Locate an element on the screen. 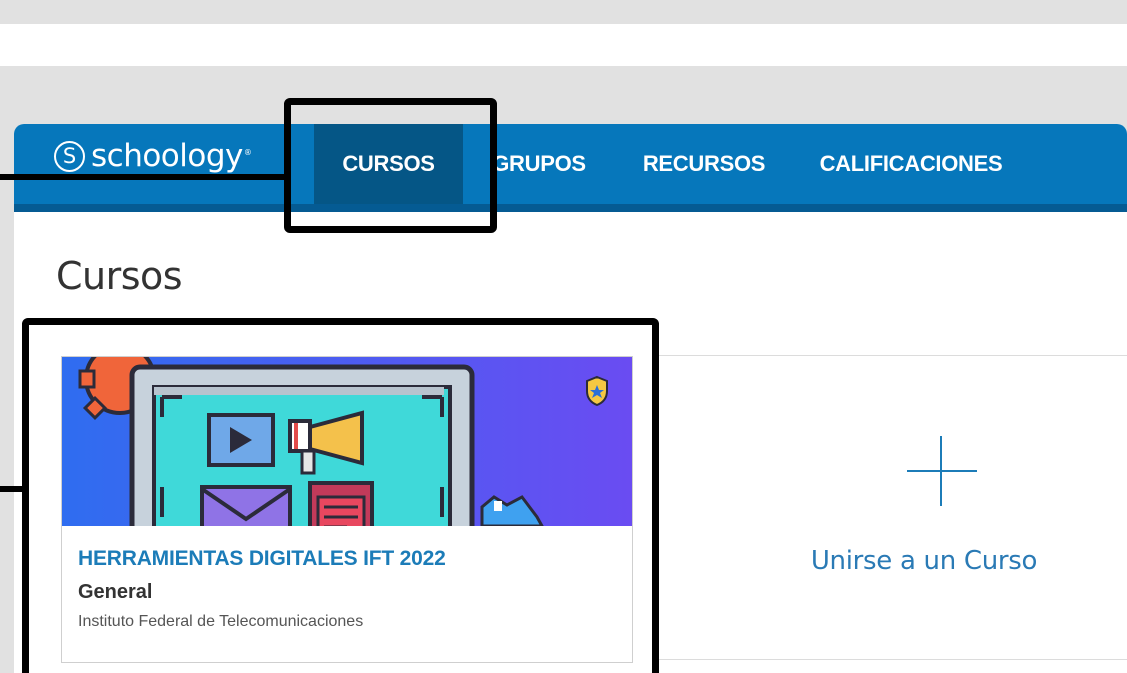 The height and width of the screenshot is (673, 1127). nav-tab-label: GRUPOS is located at coordinates (539, 163).